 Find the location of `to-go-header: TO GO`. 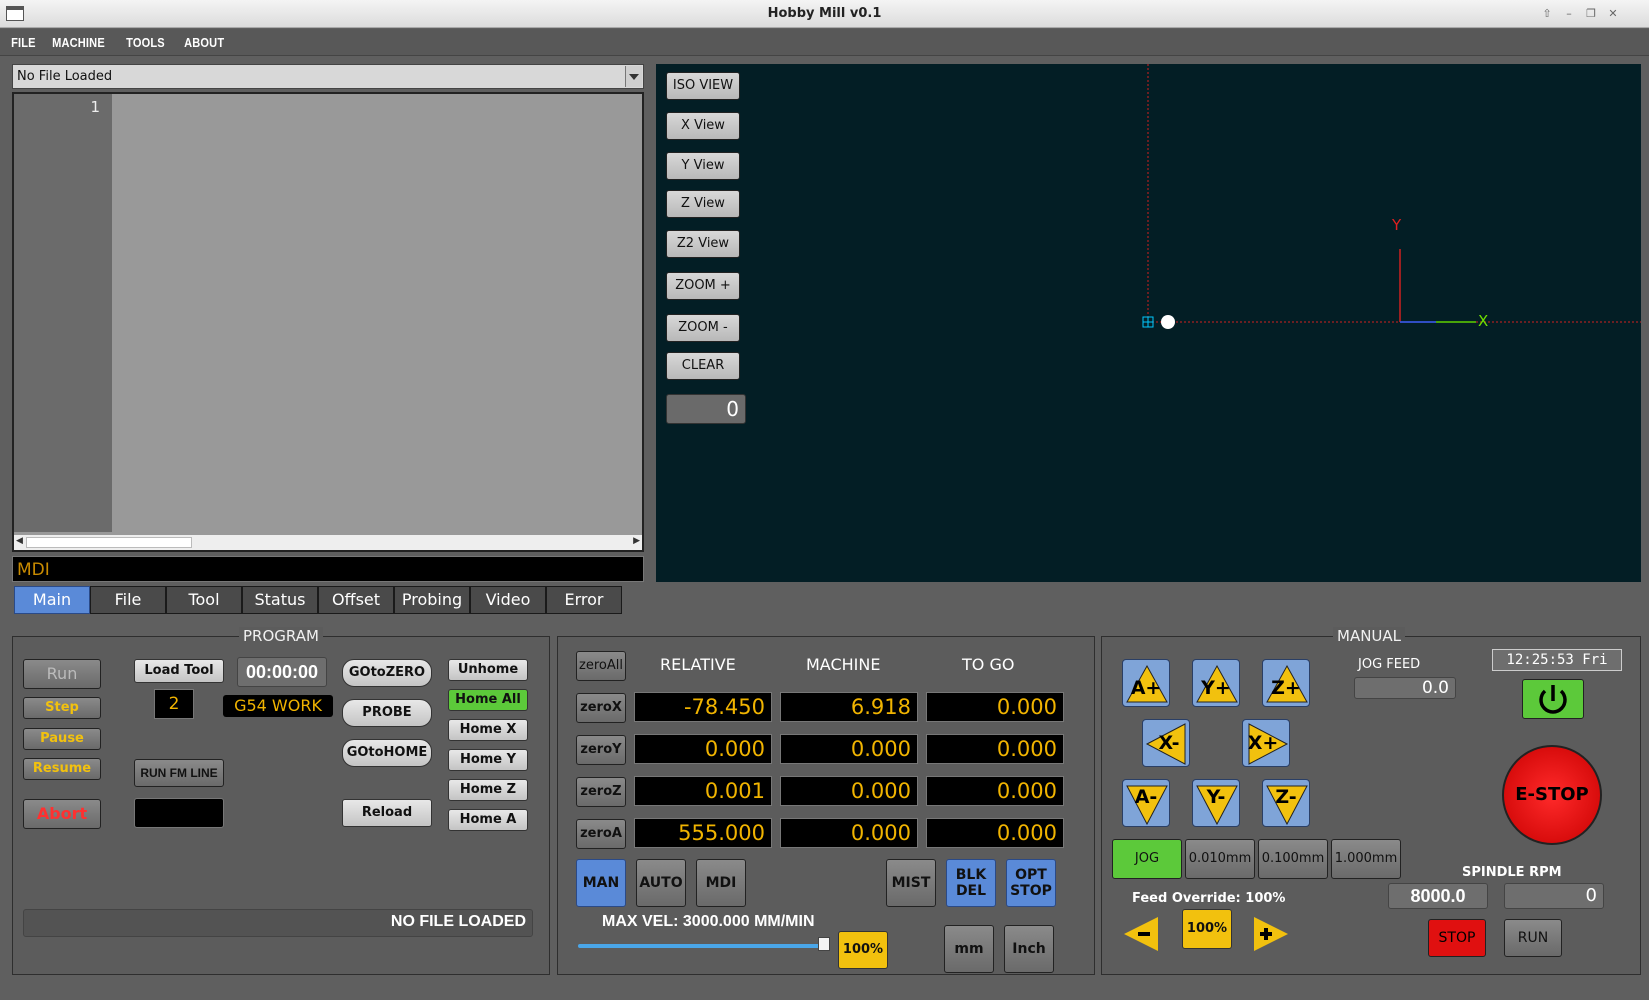

to-go-header: TO GO is located at coordinates (988, 664).